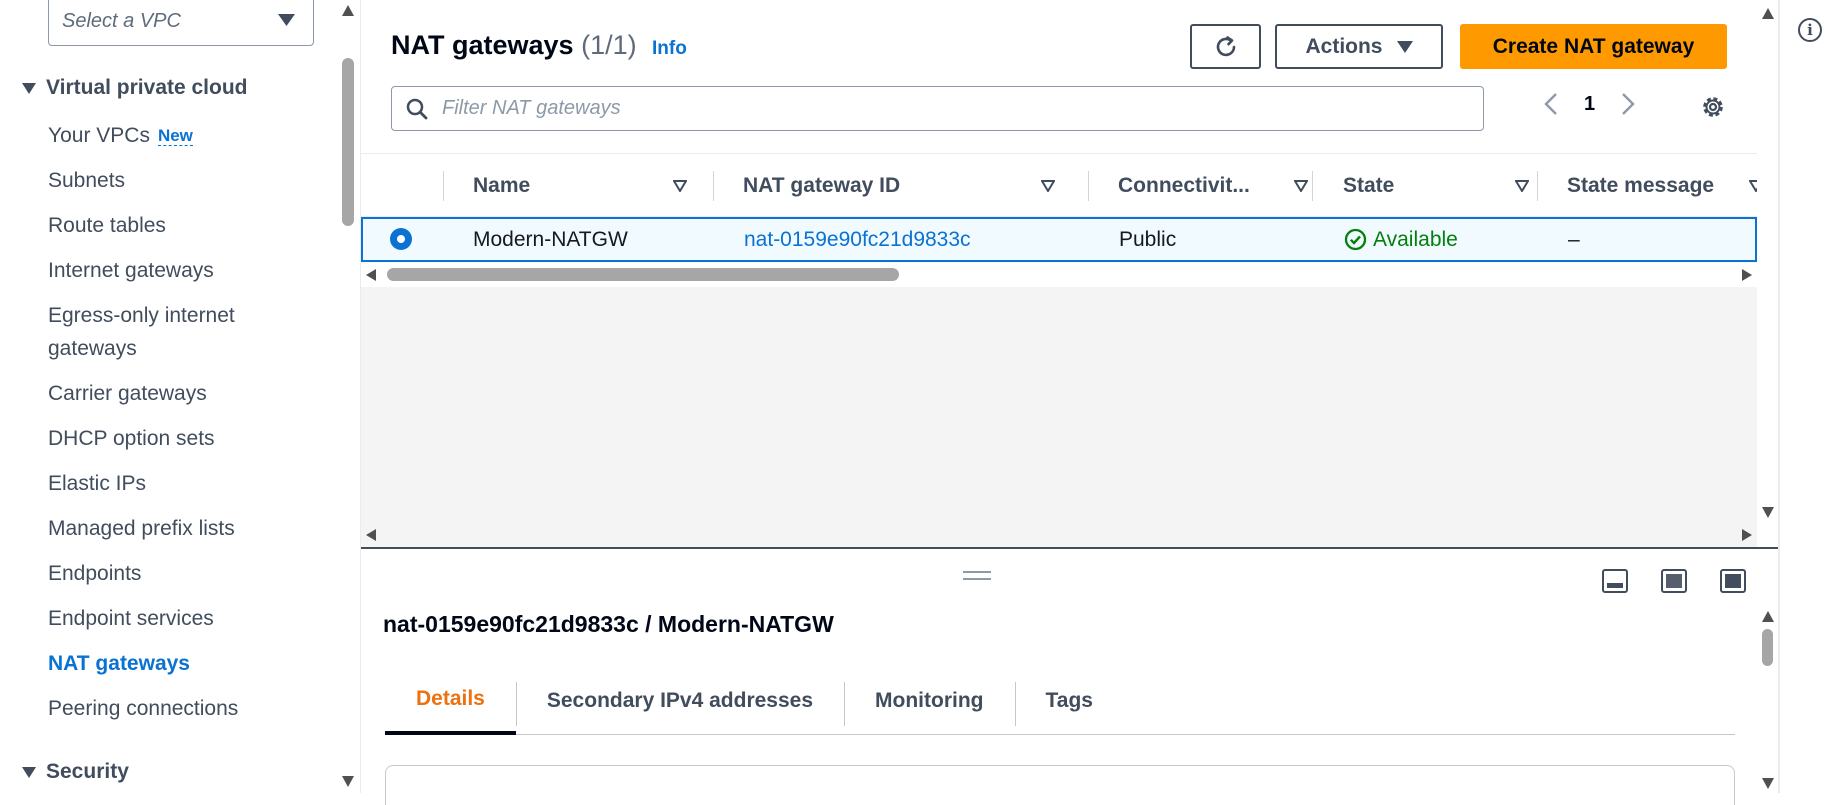 The height and width of the screenshot is (805, 1840). Describe the element at coordinates (183, 483) in the screenshot. I see `sidebar-item-elastic-ips: Elastic IPs` at that location.